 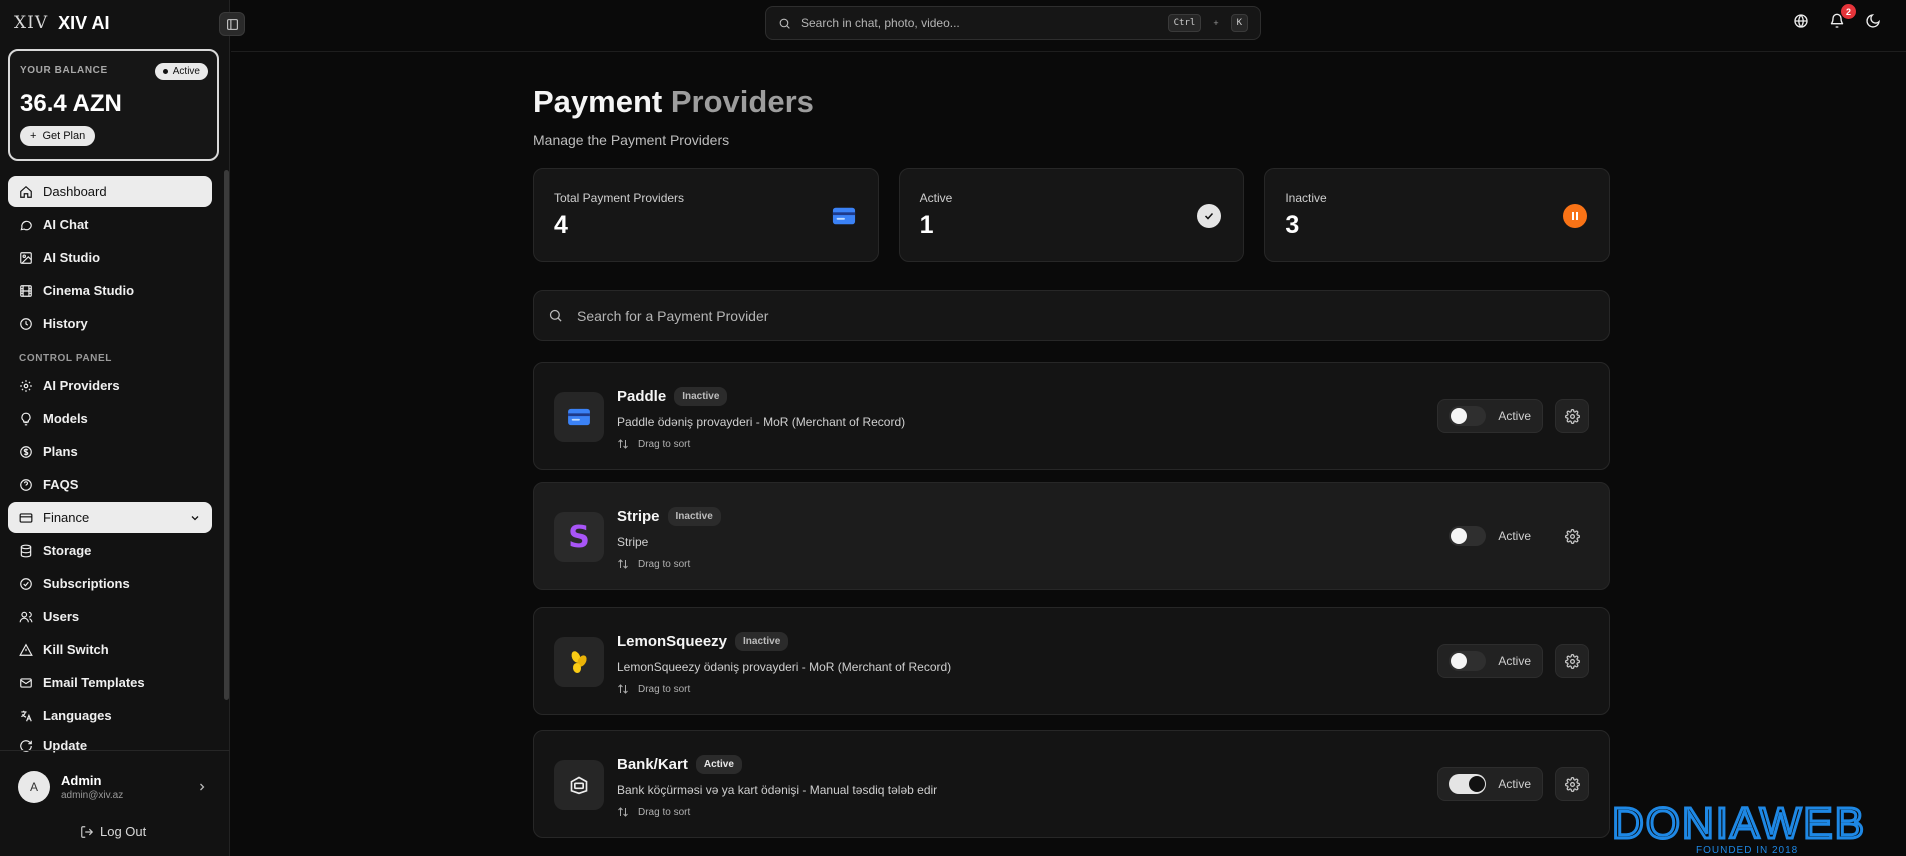 What do you see at coordinates (110, 323) in the screenshot?
I see `sidebar-item-history: History` at bounding box center [110, 323].